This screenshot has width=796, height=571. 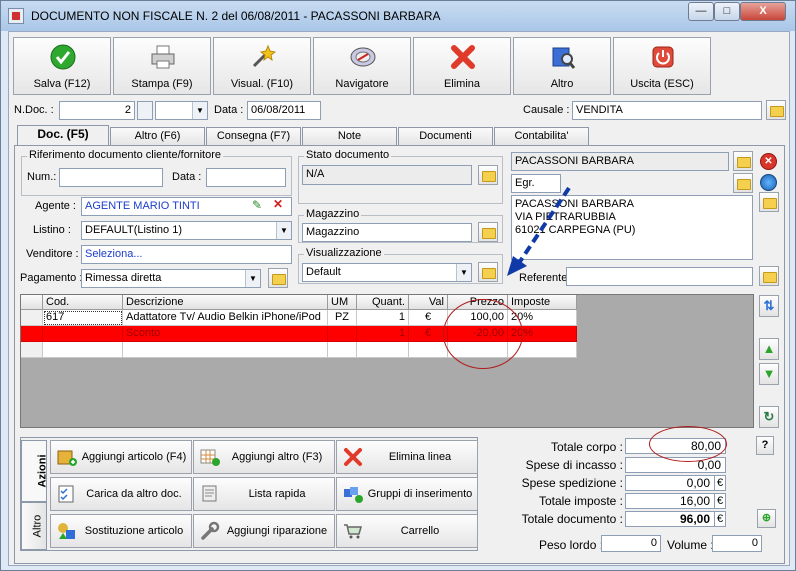 I want to click on address-book-button, so click(x=743, y=183).